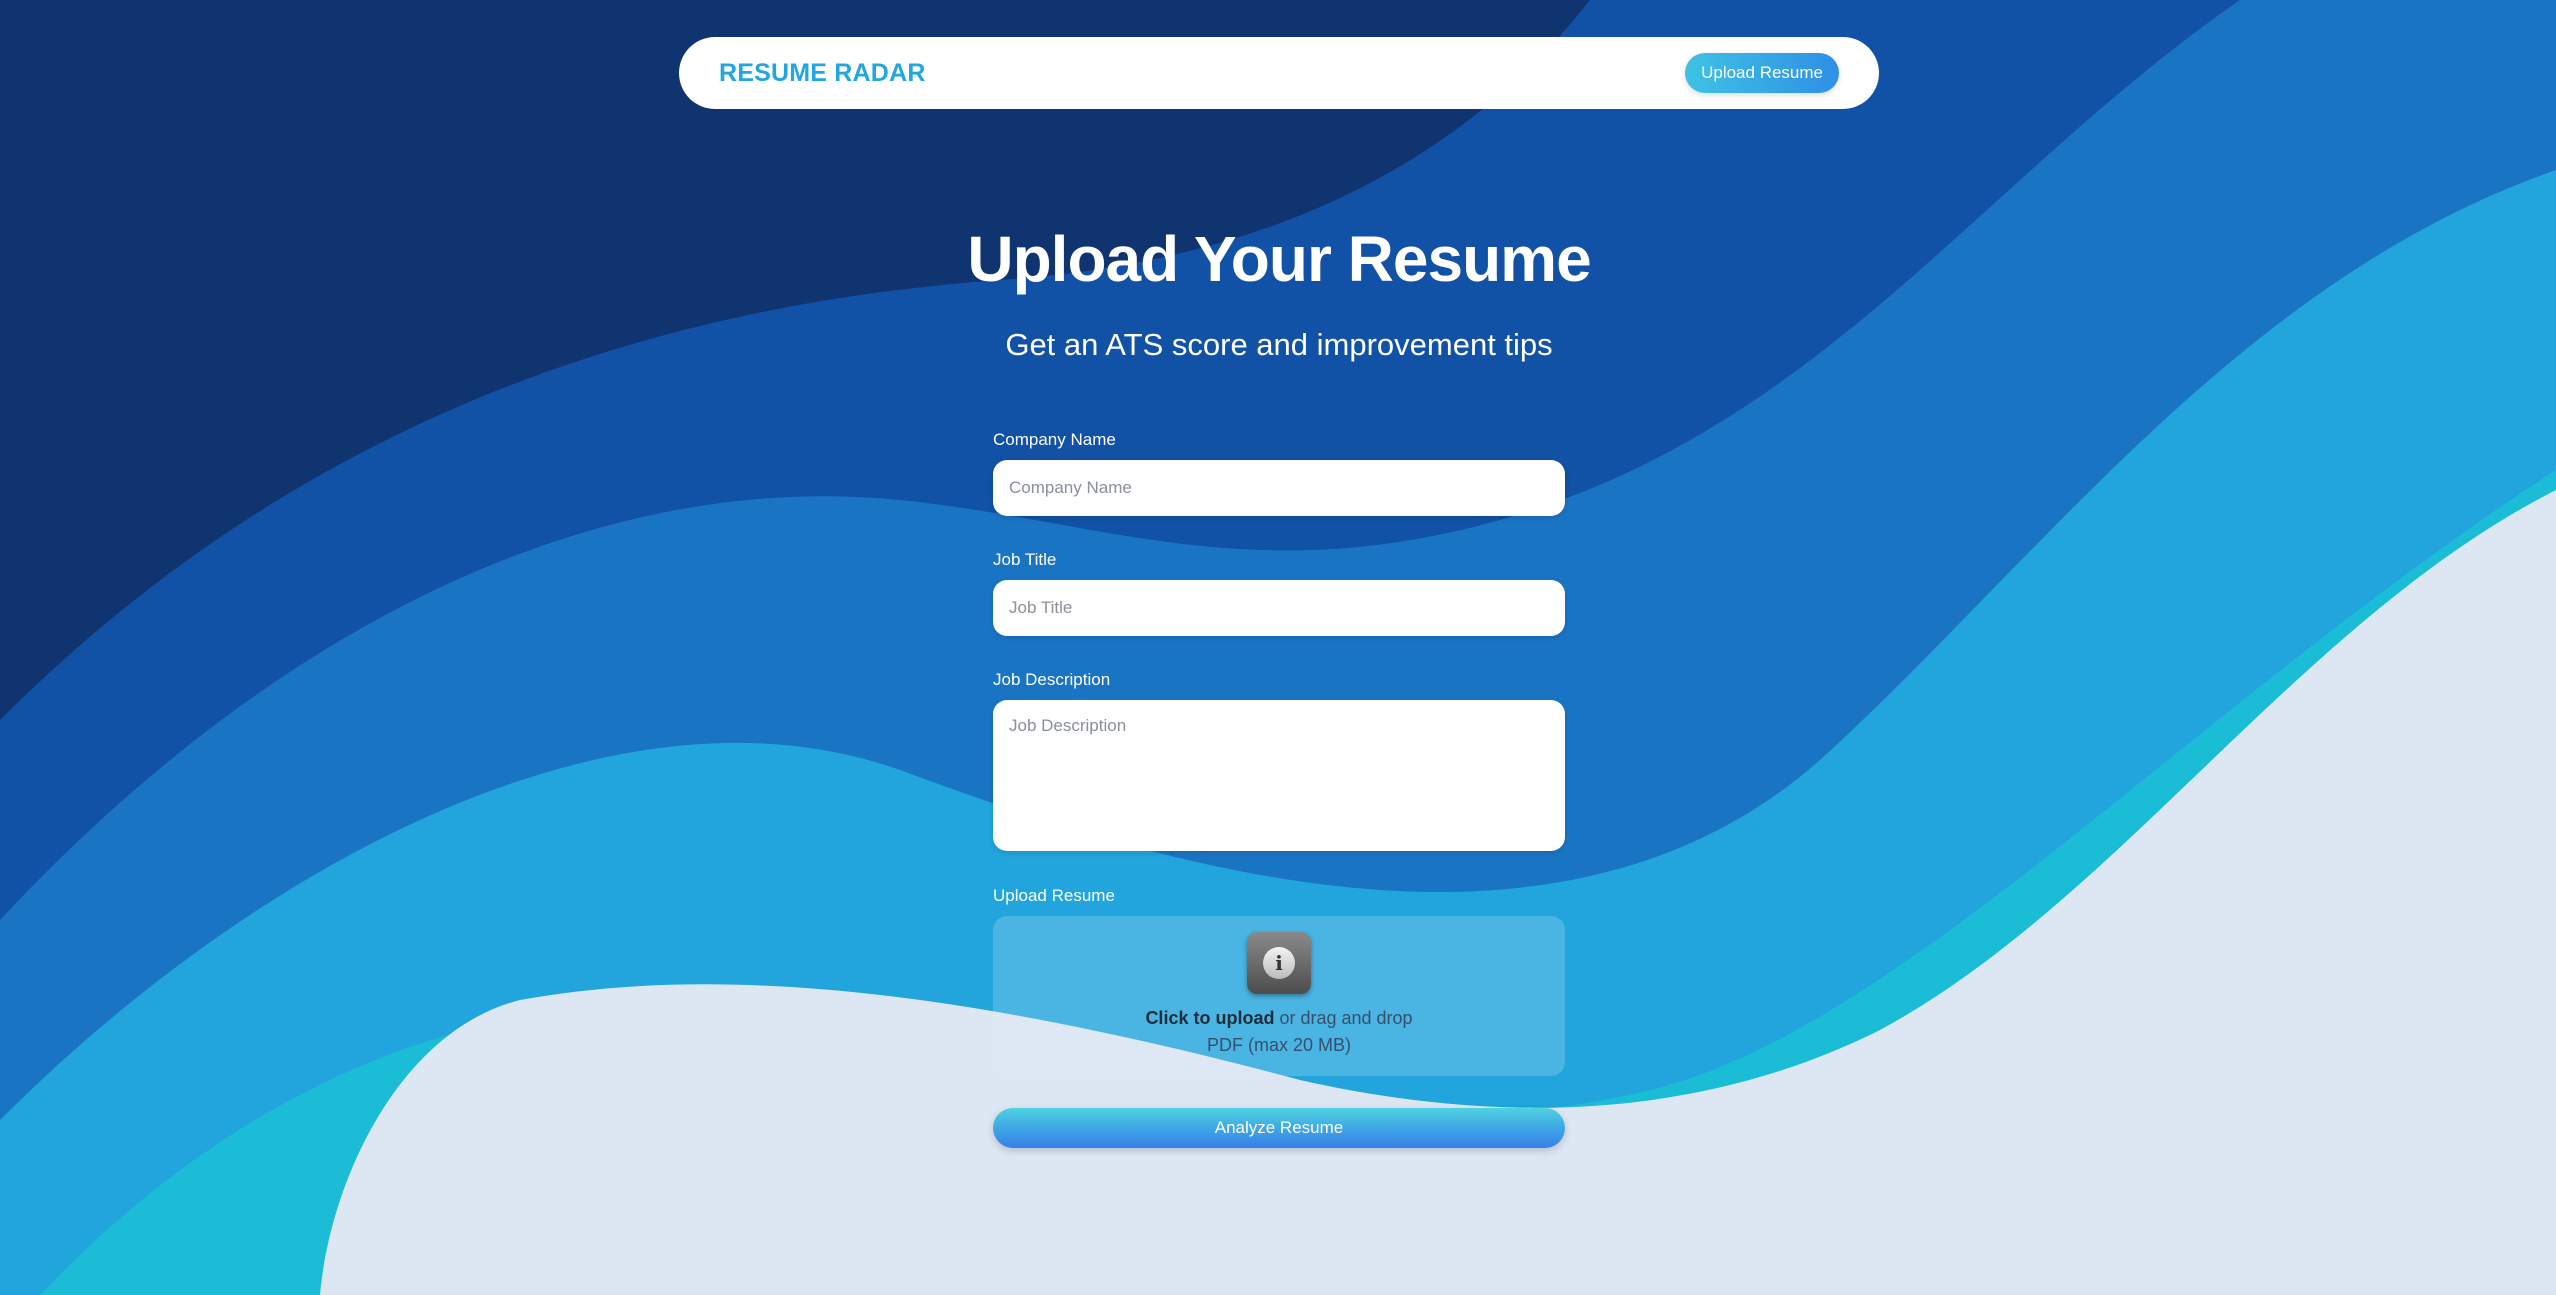  I want to click on click-to-upload-text: Click to upload, so click(1209, 1018).